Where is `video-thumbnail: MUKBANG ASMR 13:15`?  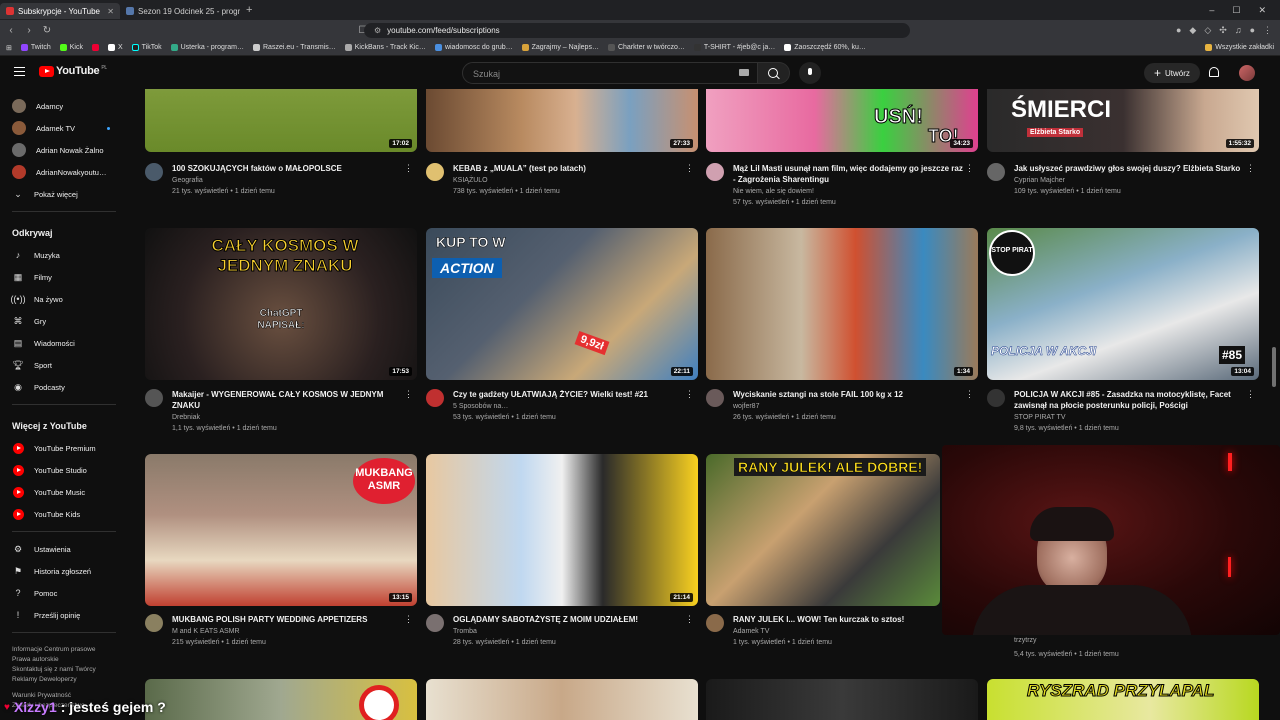 video-thumbnail: MUKBANG ASMR 13:15 is located at coordinates (281, 530).